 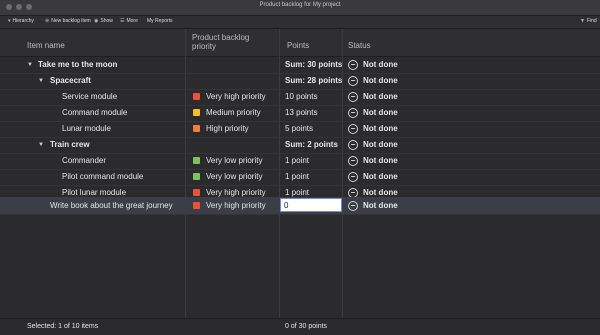 What do you see at coordinates (71, 21) in the screenshot?
I see `new-backlog-item-label: New backlog item` at bounding box center [71, 21].